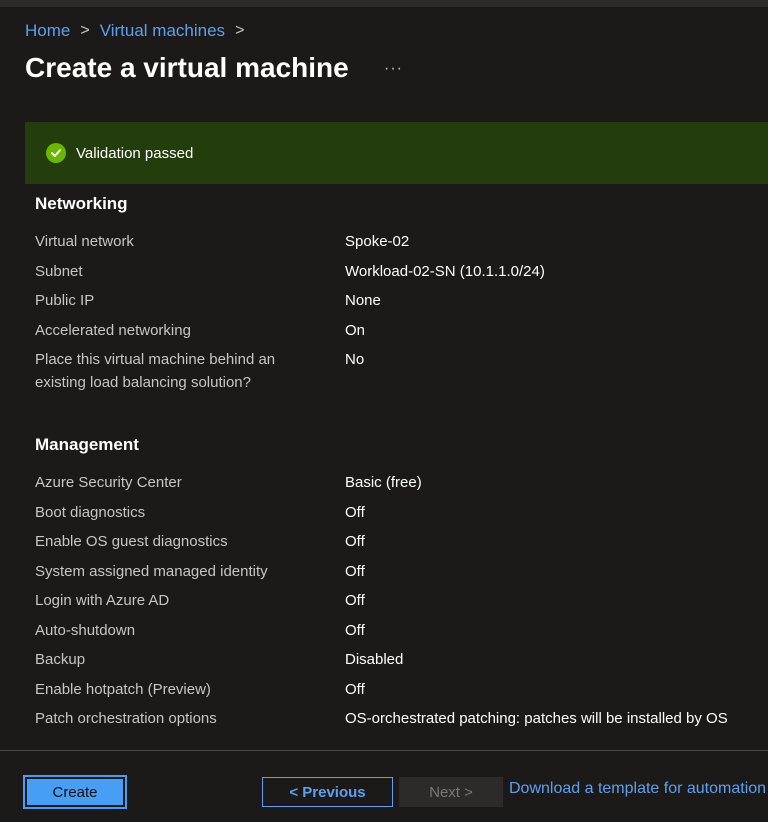 The height and width of the screenshot is (822, 768). Describe the element at coordinates (151, 571) in the screenshot. I see `row-label: System assigned managed identity` at that location.